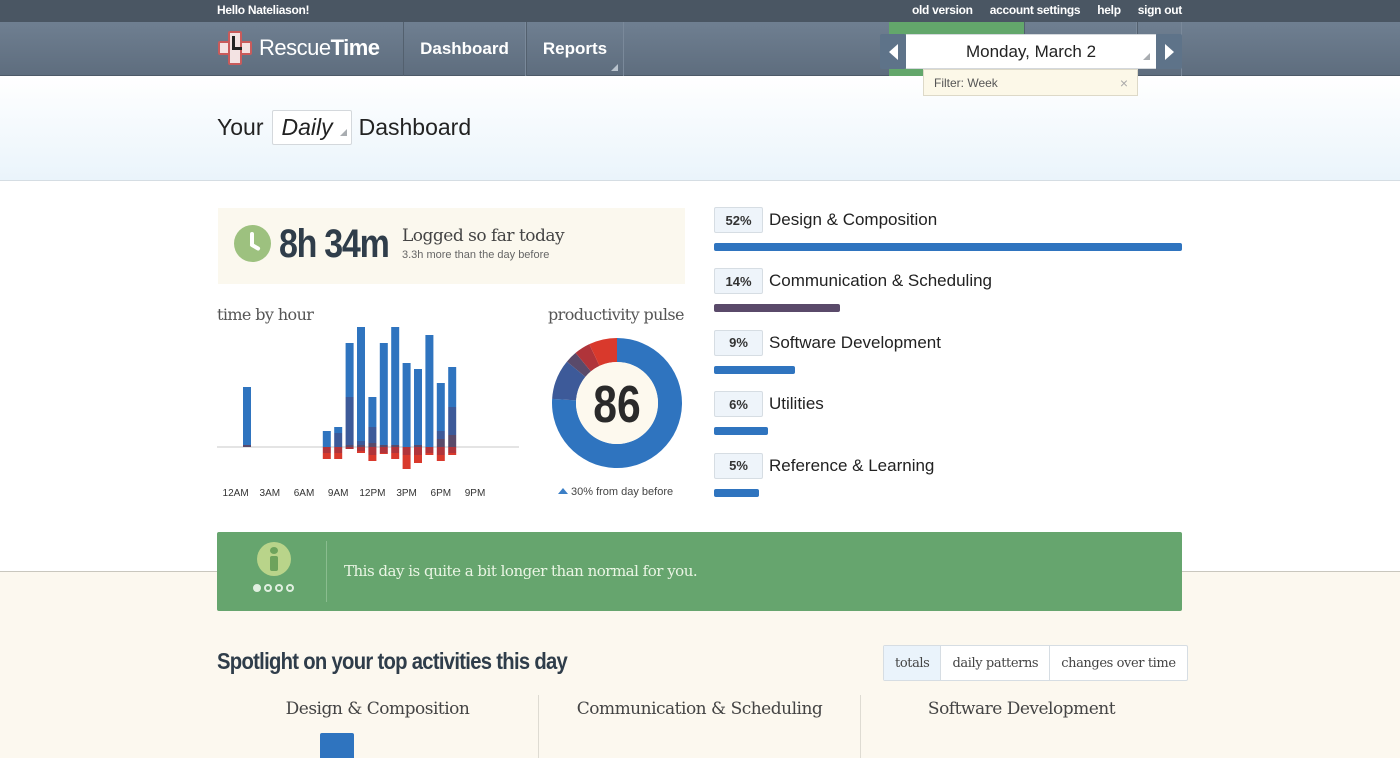  I want to click on nav-reports: Reports, so click(575, 49).